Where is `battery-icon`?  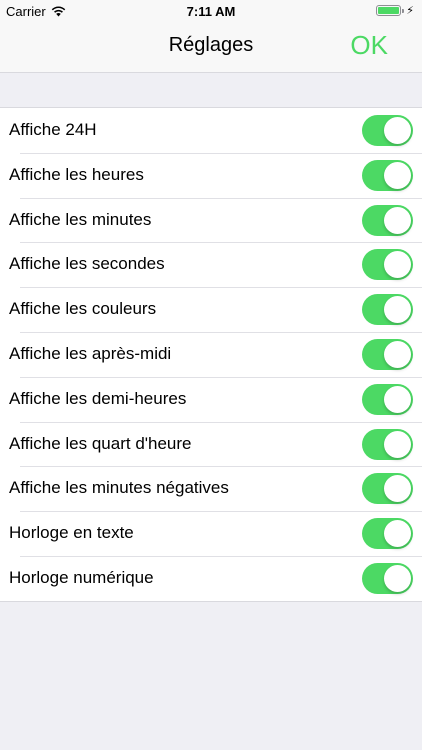
battery-icon is located at coordinates (389, 10).